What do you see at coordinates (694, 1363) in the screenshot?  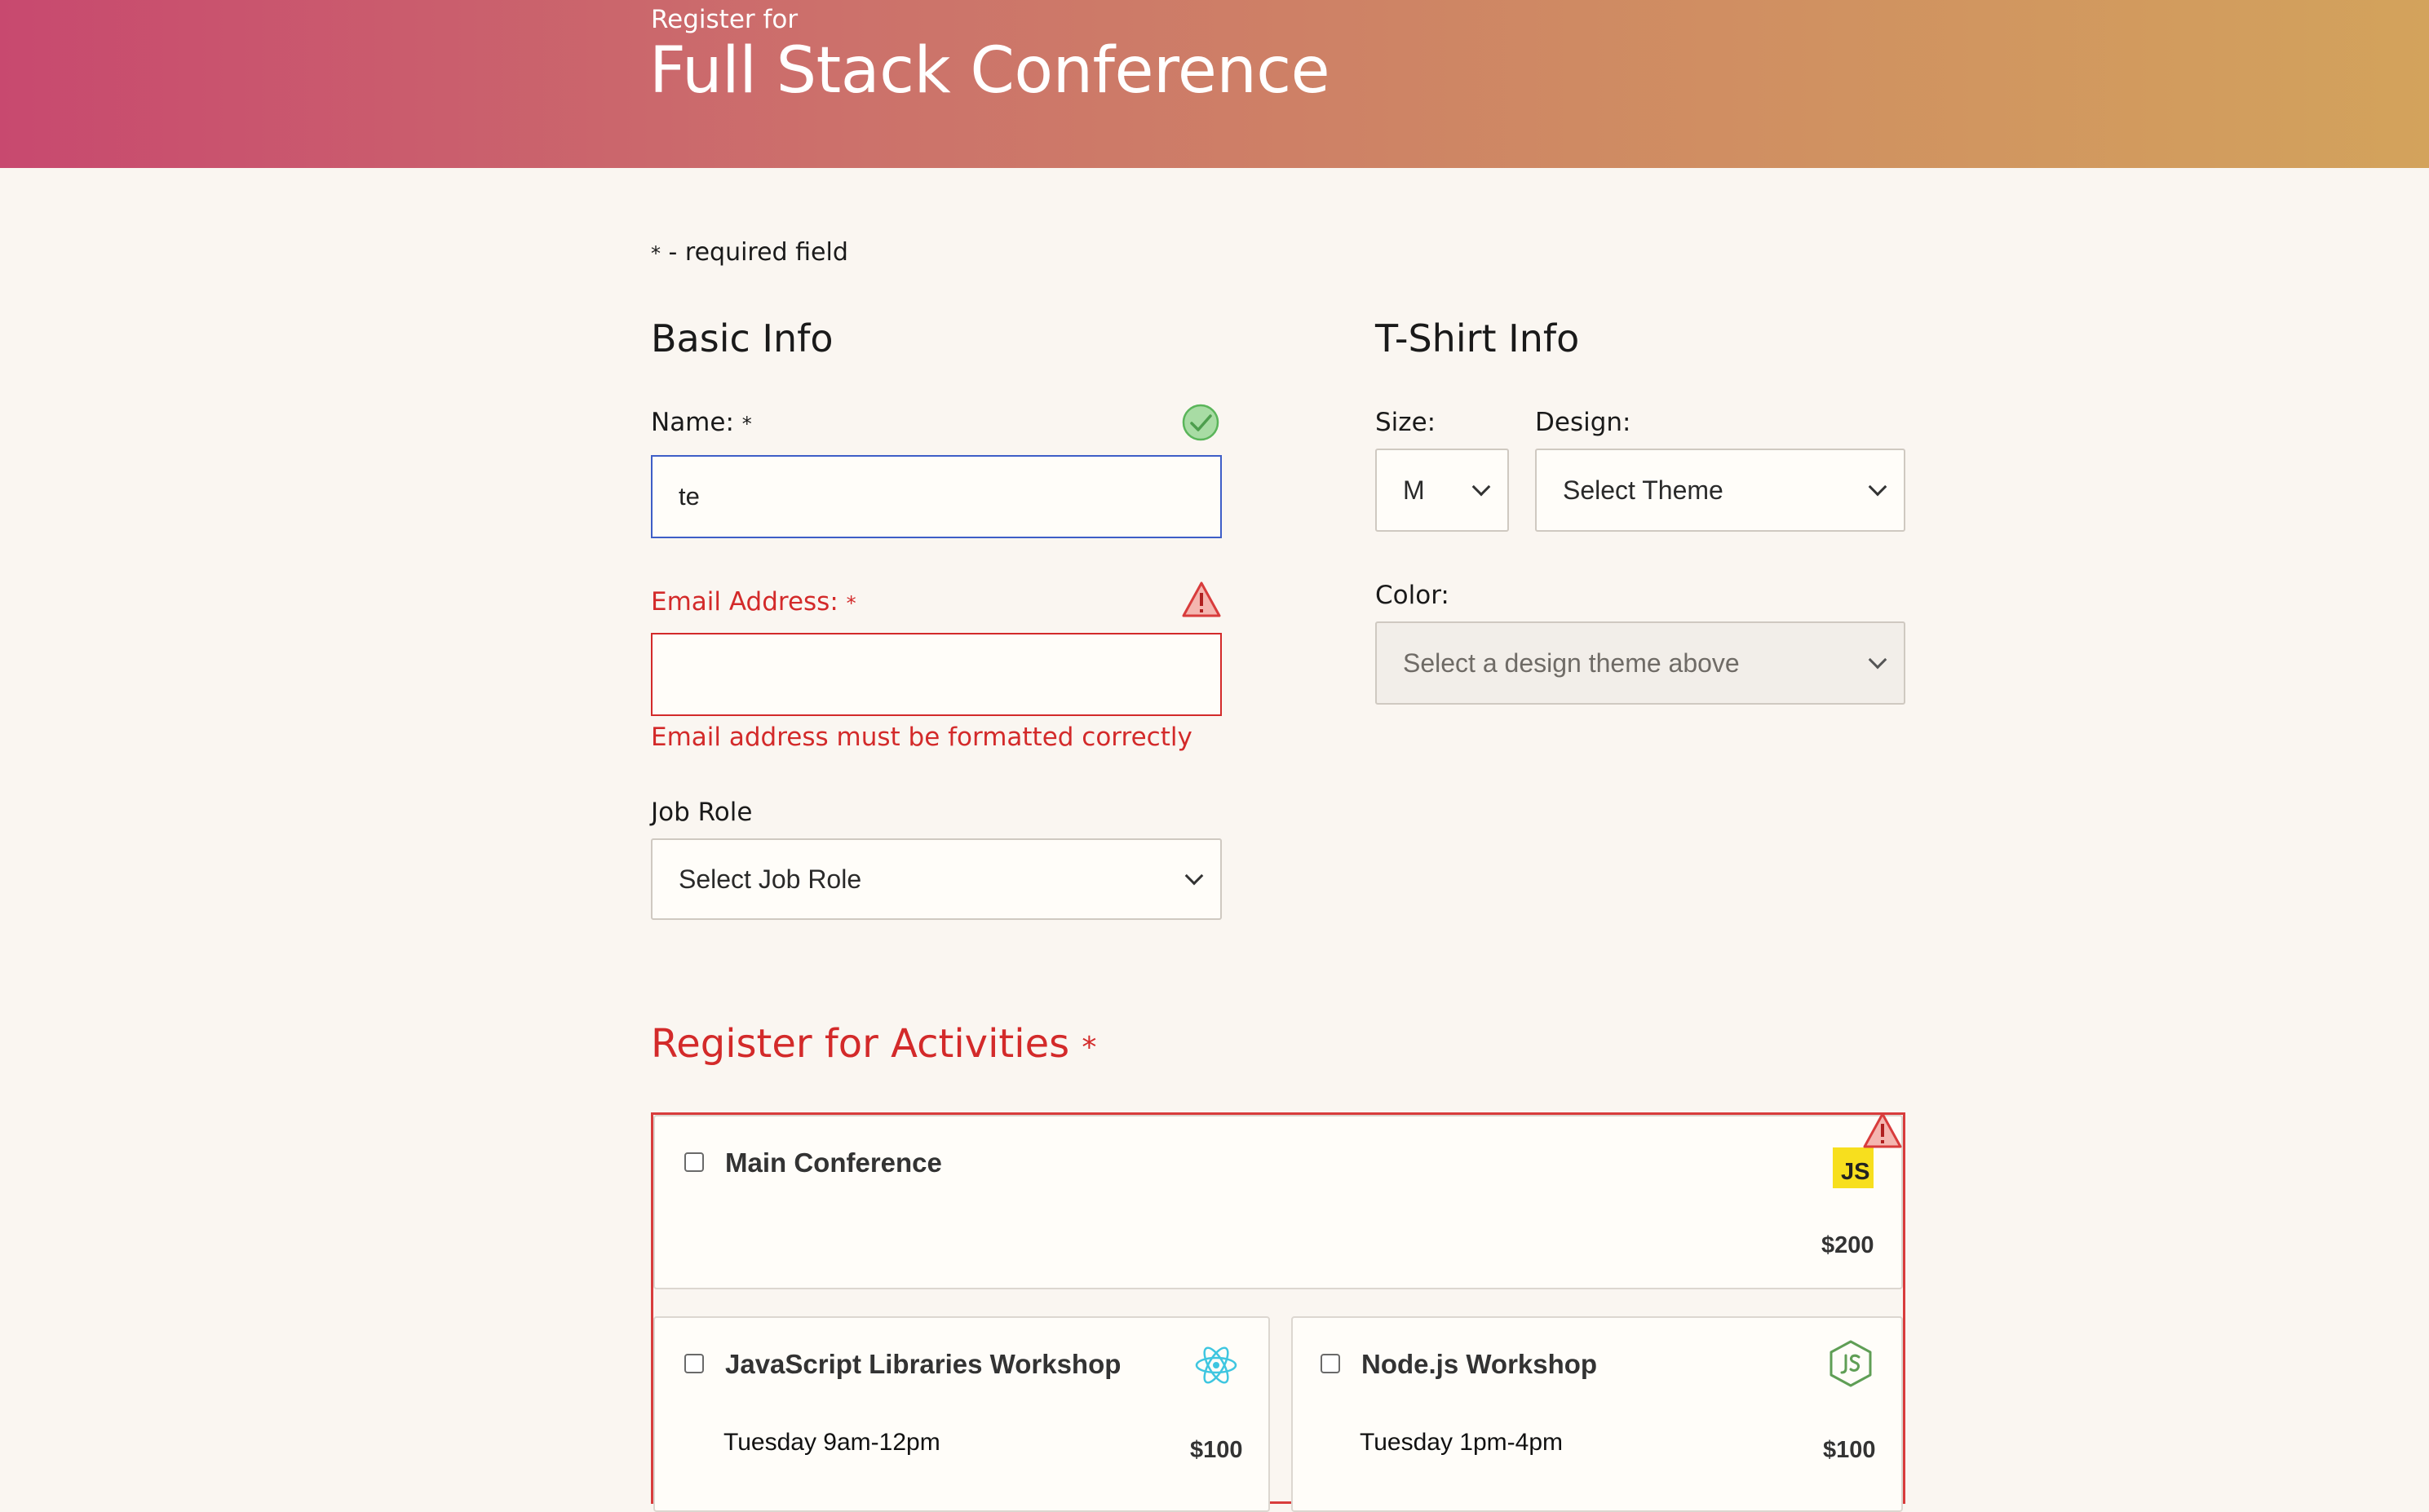 I see `js-libraries-checkbox` at bounding box center [694, 1363].